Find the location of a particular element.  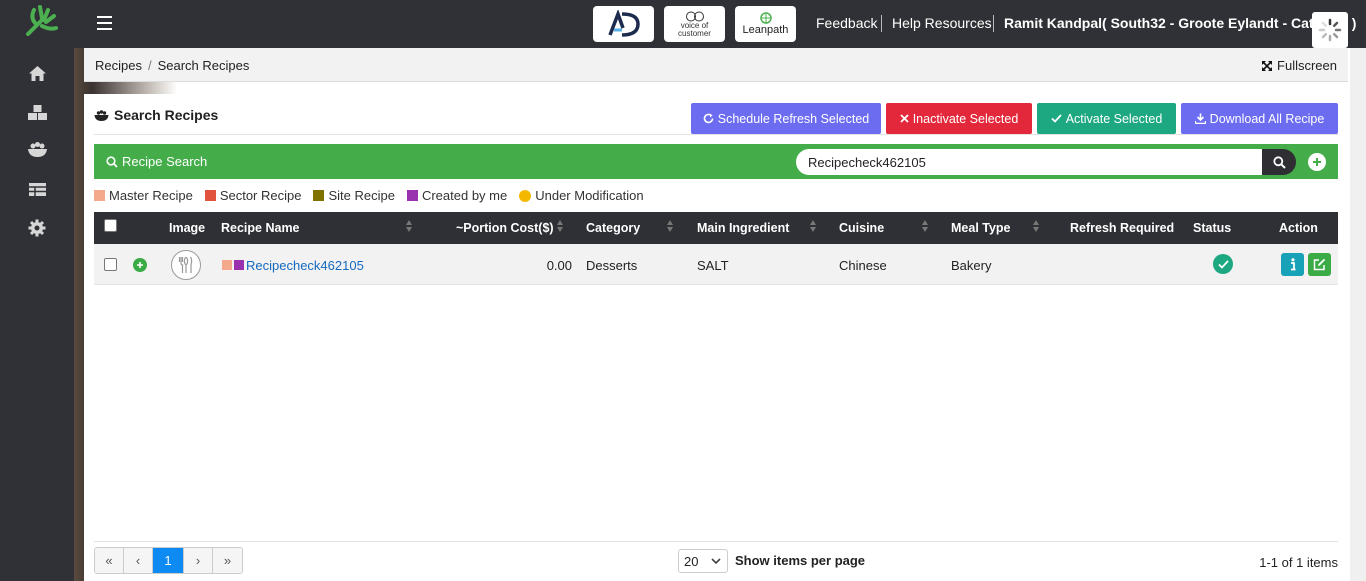

column-header-category: Category is located at coordinates (613, 228).